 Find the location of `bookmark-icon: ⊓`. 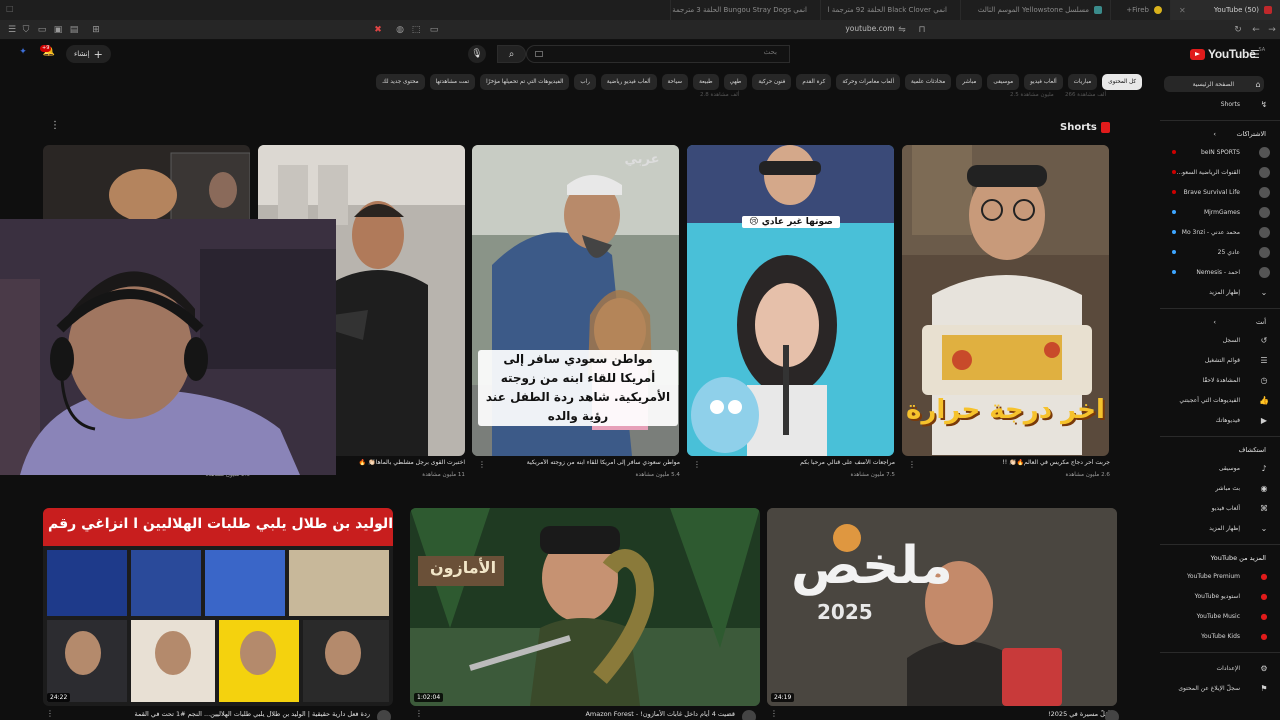

bookmark-icon: ⊓ is located at coordinates (922, 30).